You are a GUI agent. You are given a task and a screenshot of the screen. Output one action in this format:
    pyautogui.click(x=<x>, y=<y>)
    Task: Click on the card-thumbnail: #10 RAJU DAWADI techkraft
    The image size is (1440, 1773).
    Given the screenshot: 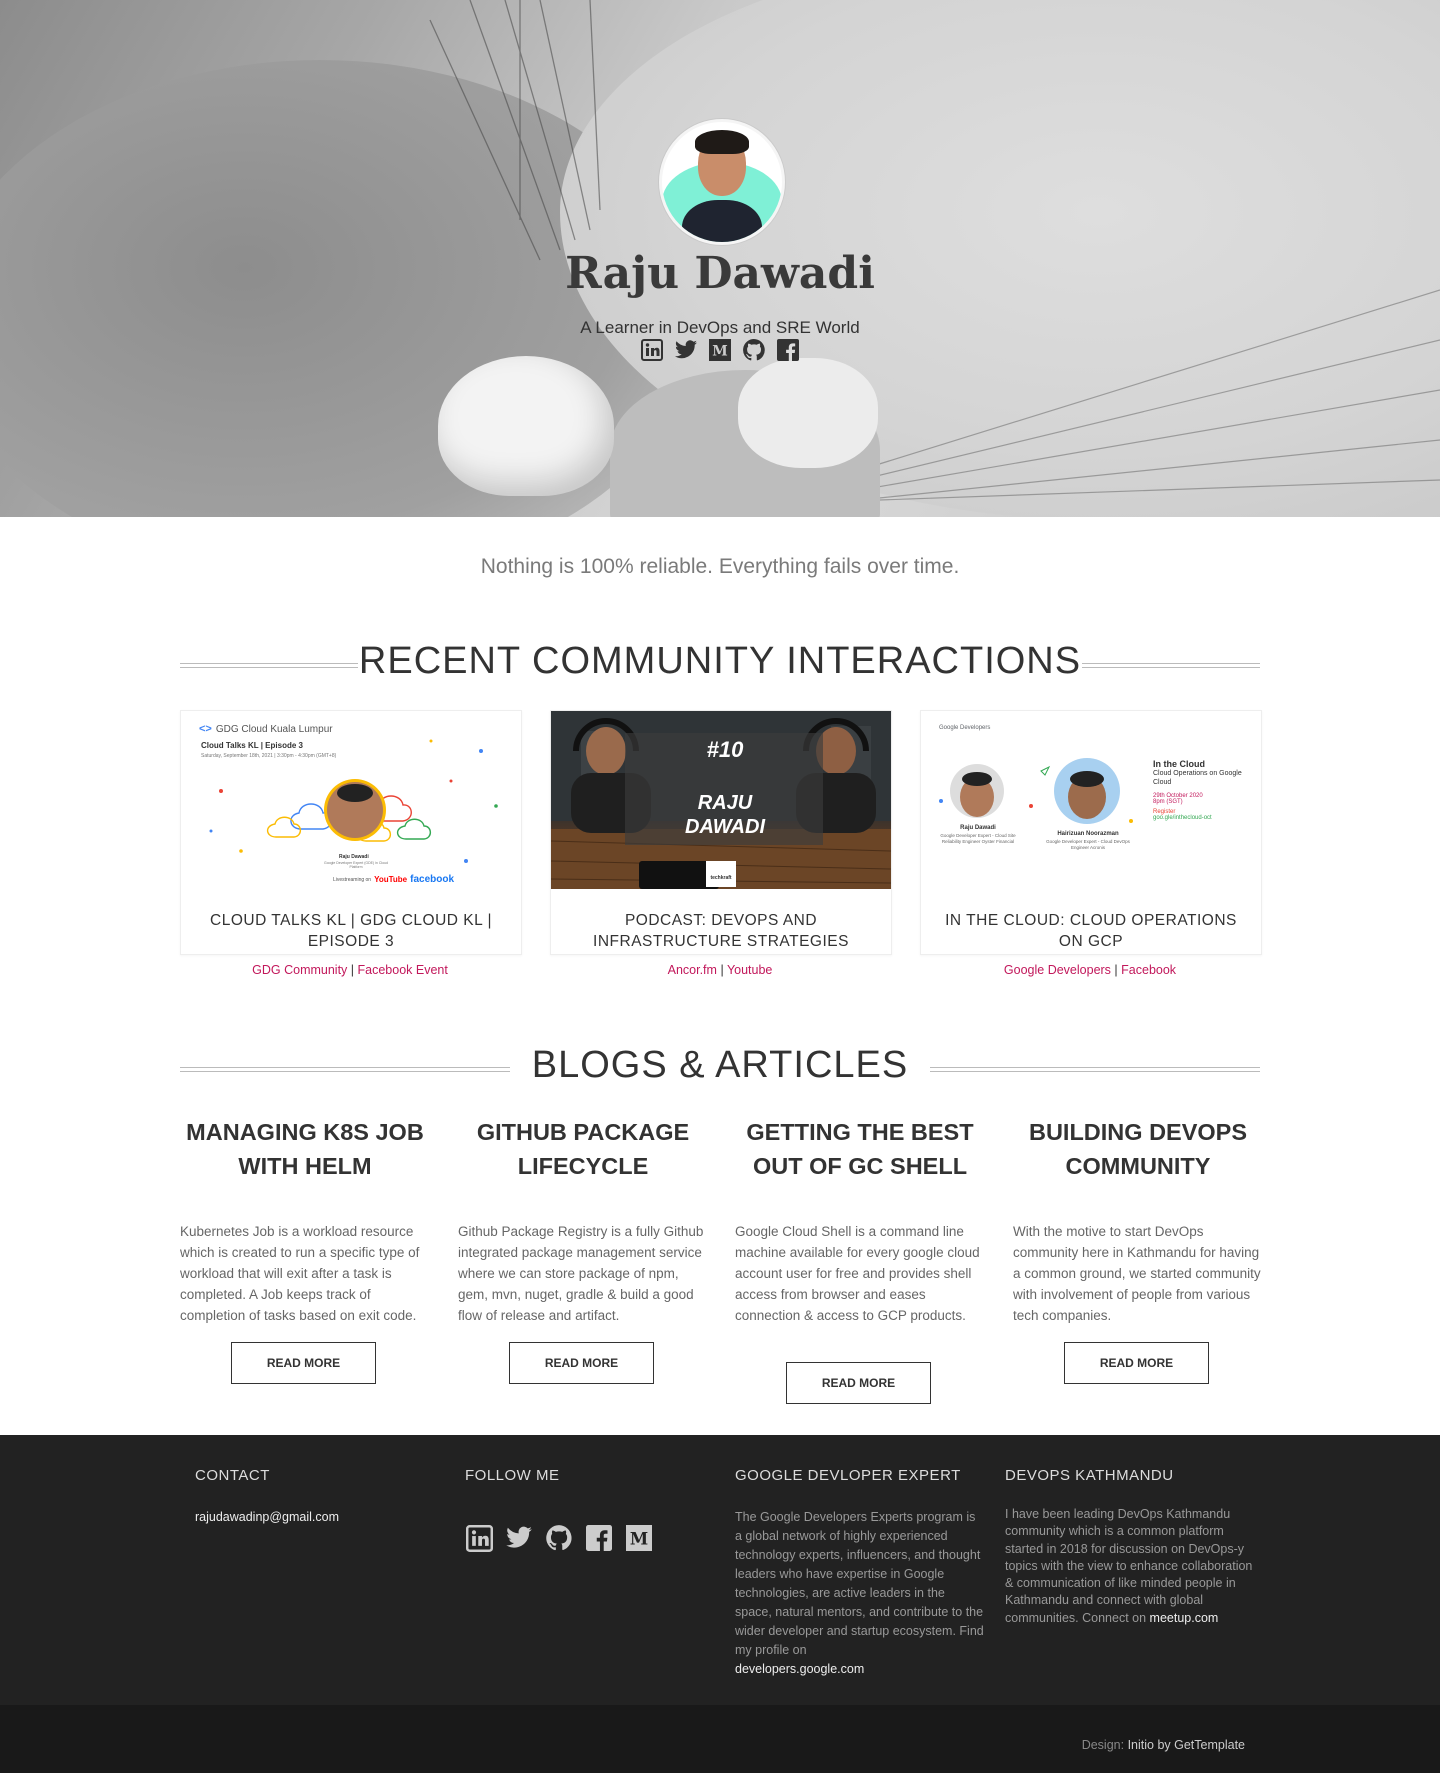 What is the action you would take?
    pyautogui.click(x=721, y=800)
    